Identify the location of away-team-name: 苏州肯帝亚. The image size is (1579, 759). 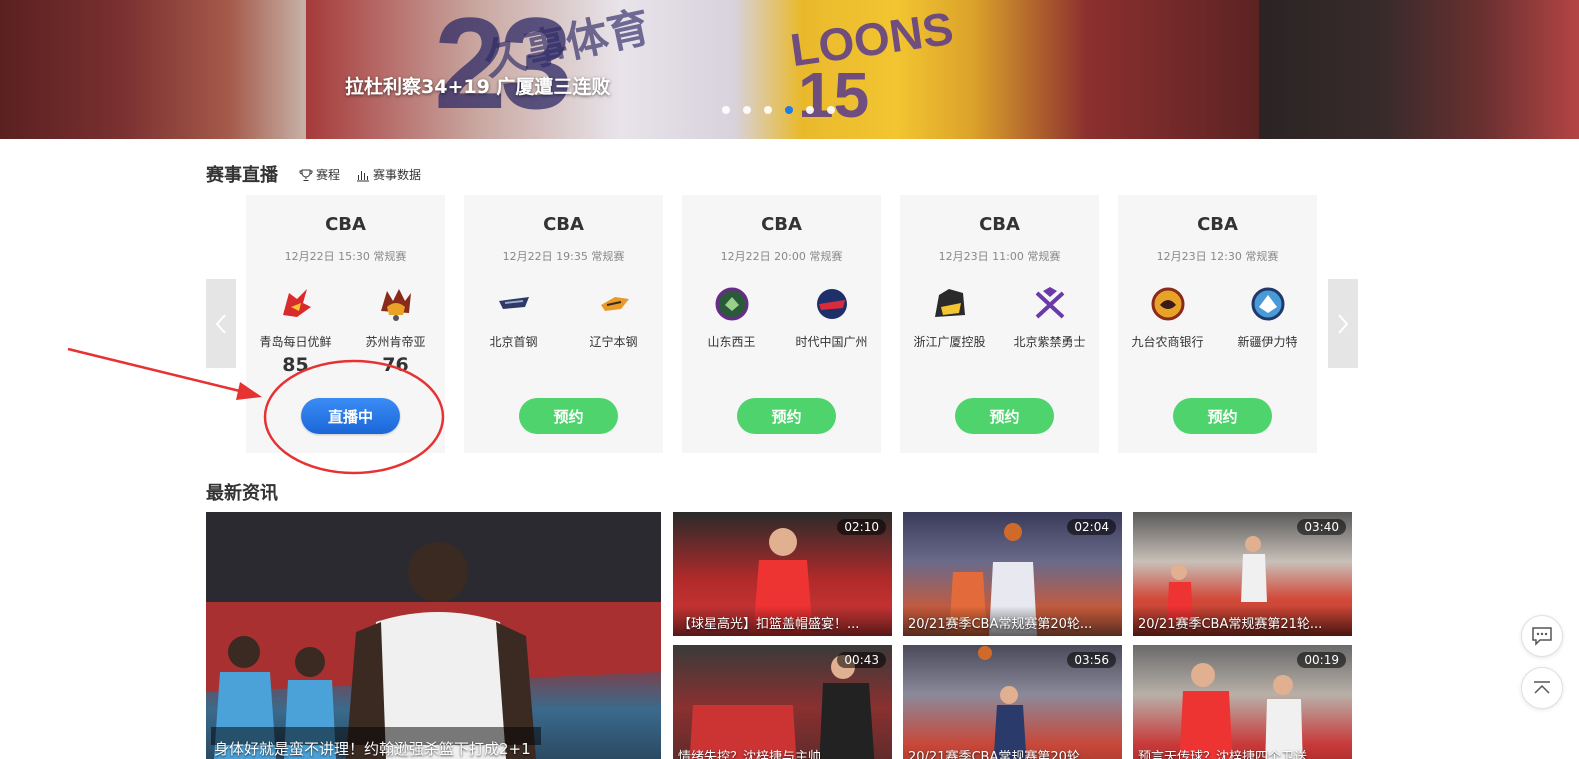
(395, 342).